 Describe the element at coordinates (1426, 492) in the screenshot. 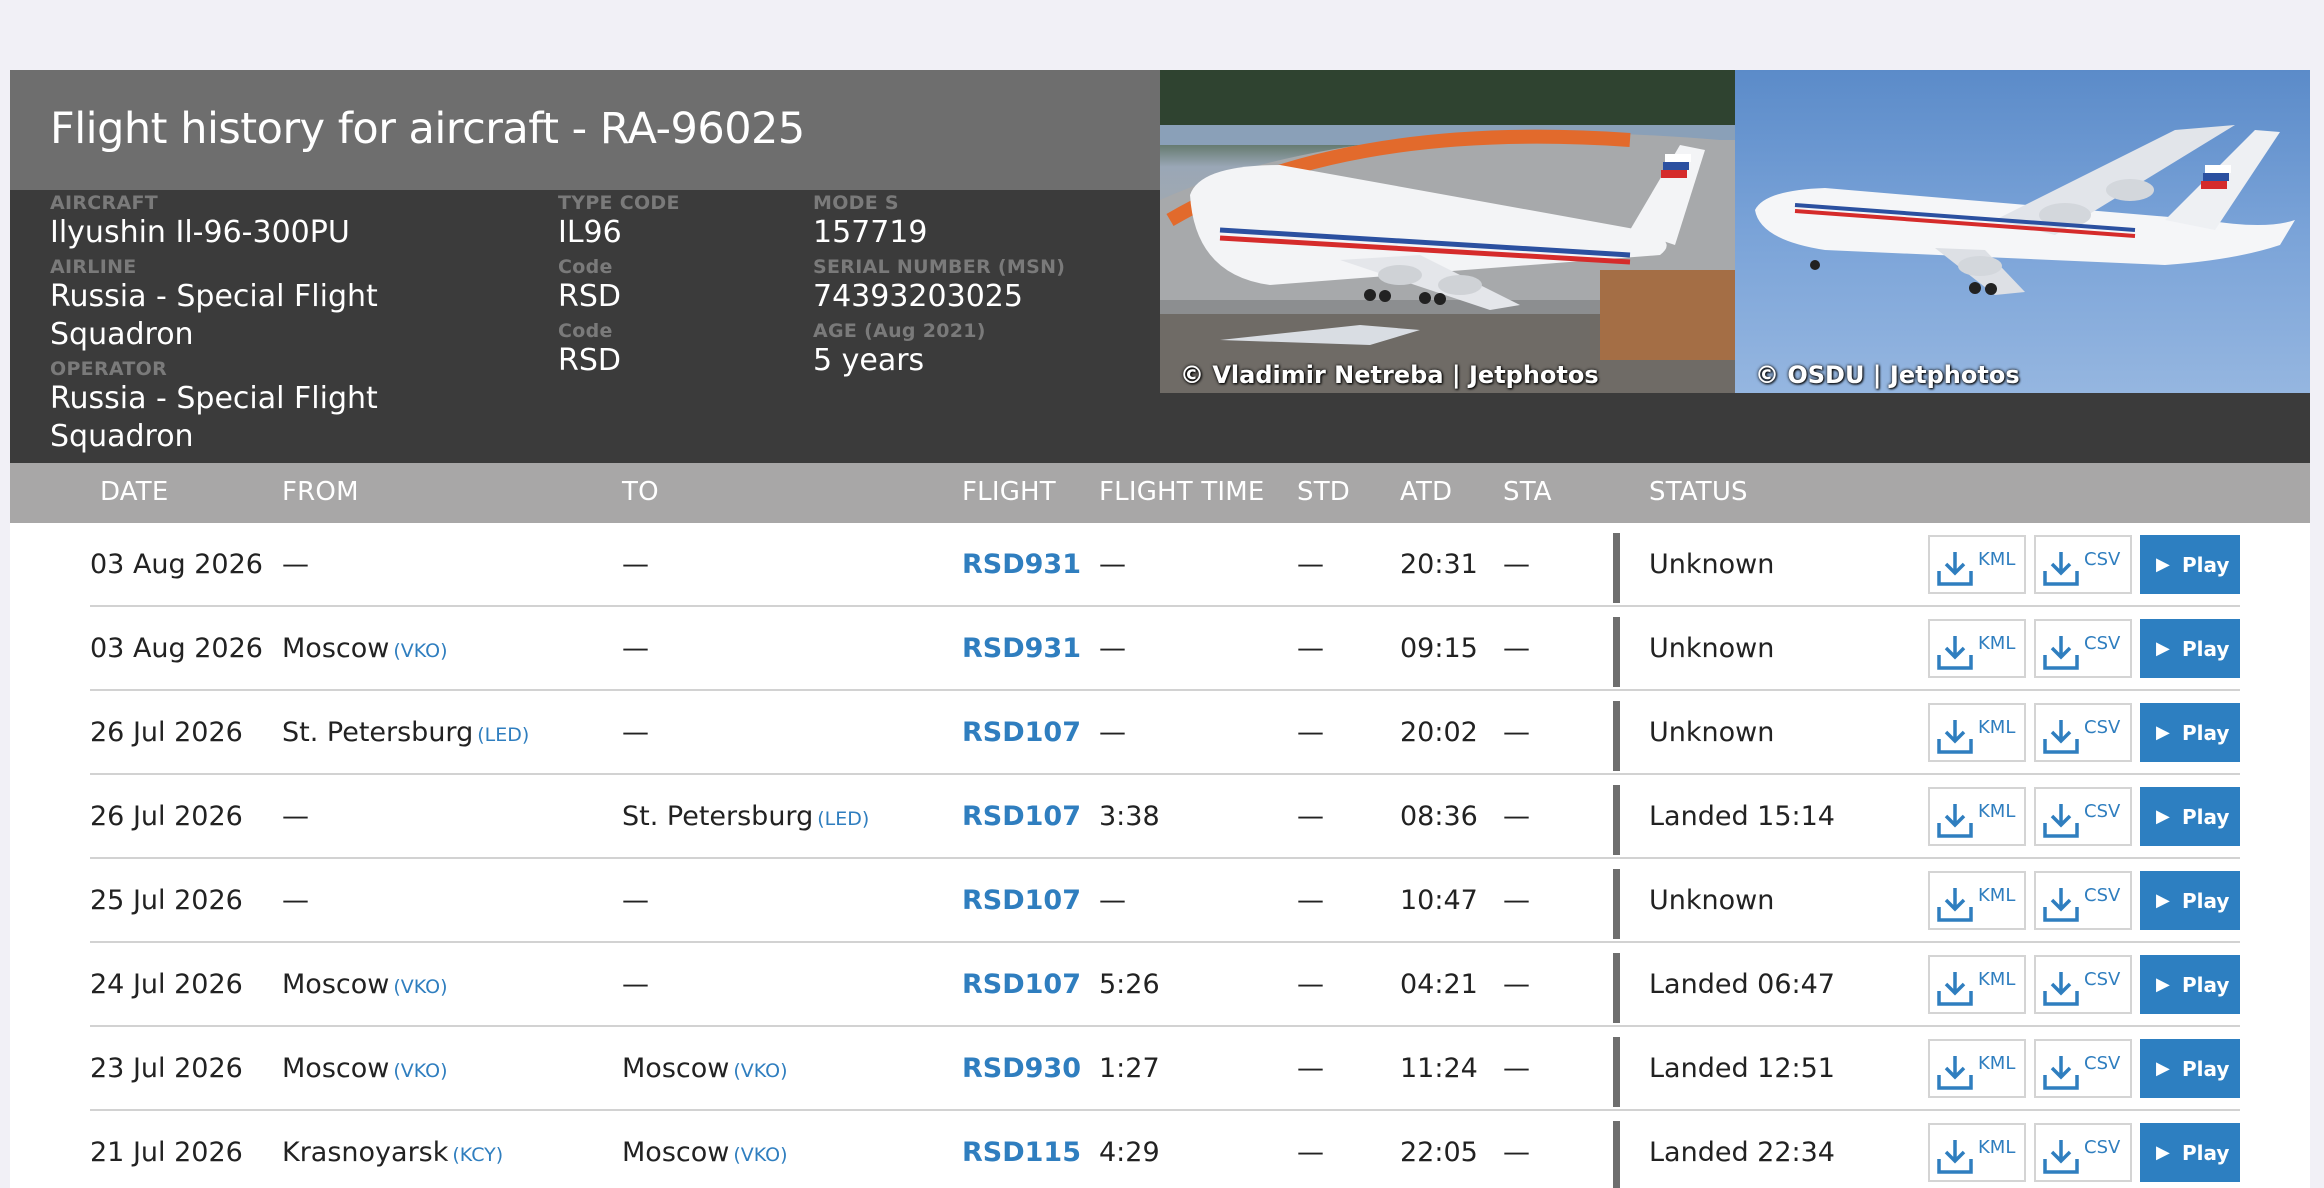

I see `column-header-atd: ATD` at that location.